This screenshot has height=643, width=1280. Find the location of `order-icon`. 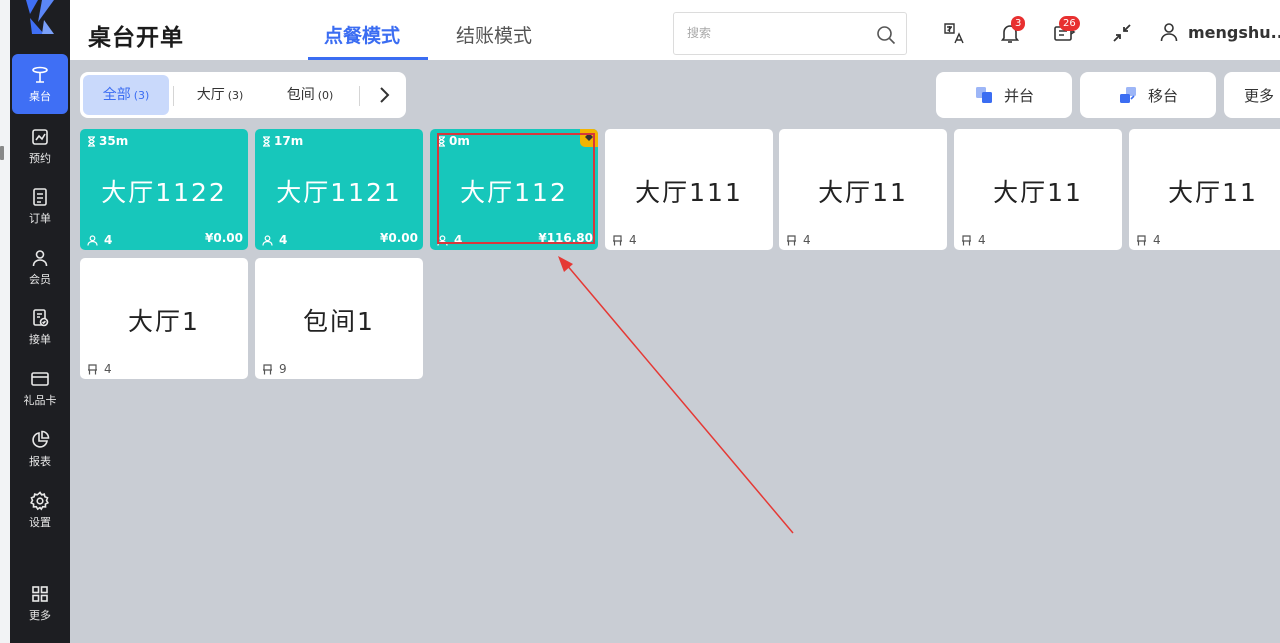

order-icon is located at coordinates (40, 196).